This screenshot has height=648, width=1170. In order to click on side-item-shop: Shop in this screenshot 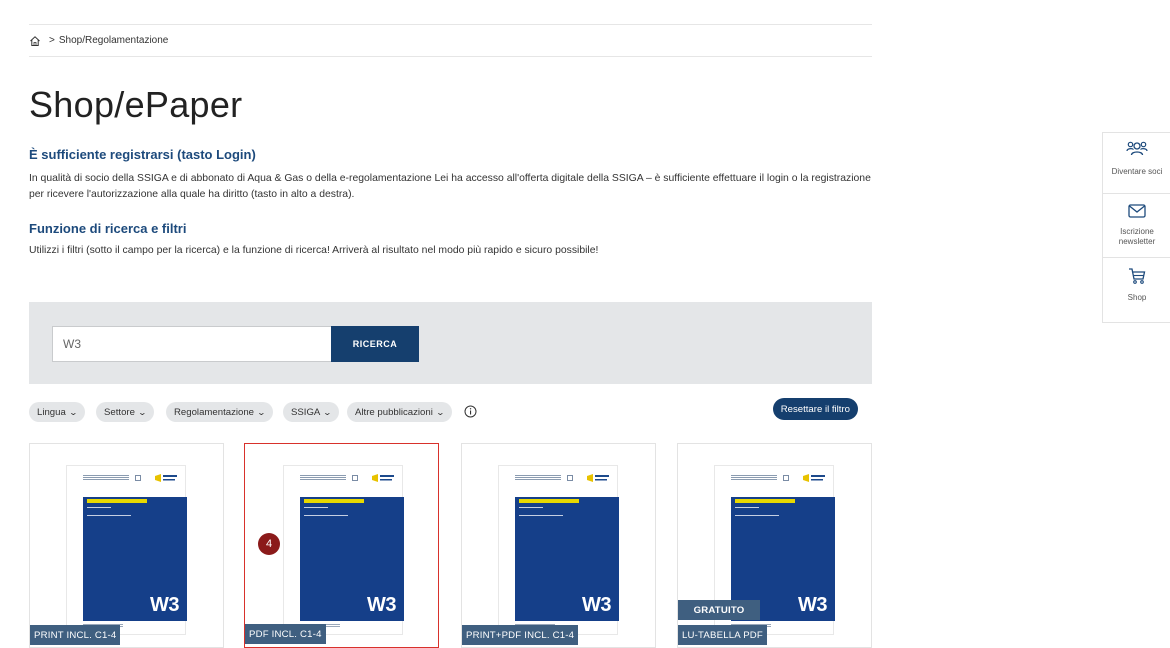, I will do `click(1136, 285)`.